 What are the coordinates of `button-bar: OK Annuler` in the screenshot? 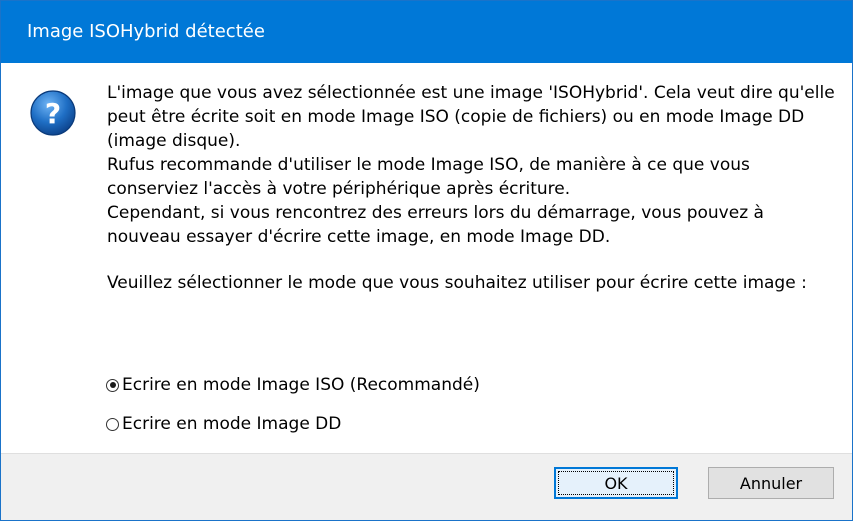 It's located at (426, 486).